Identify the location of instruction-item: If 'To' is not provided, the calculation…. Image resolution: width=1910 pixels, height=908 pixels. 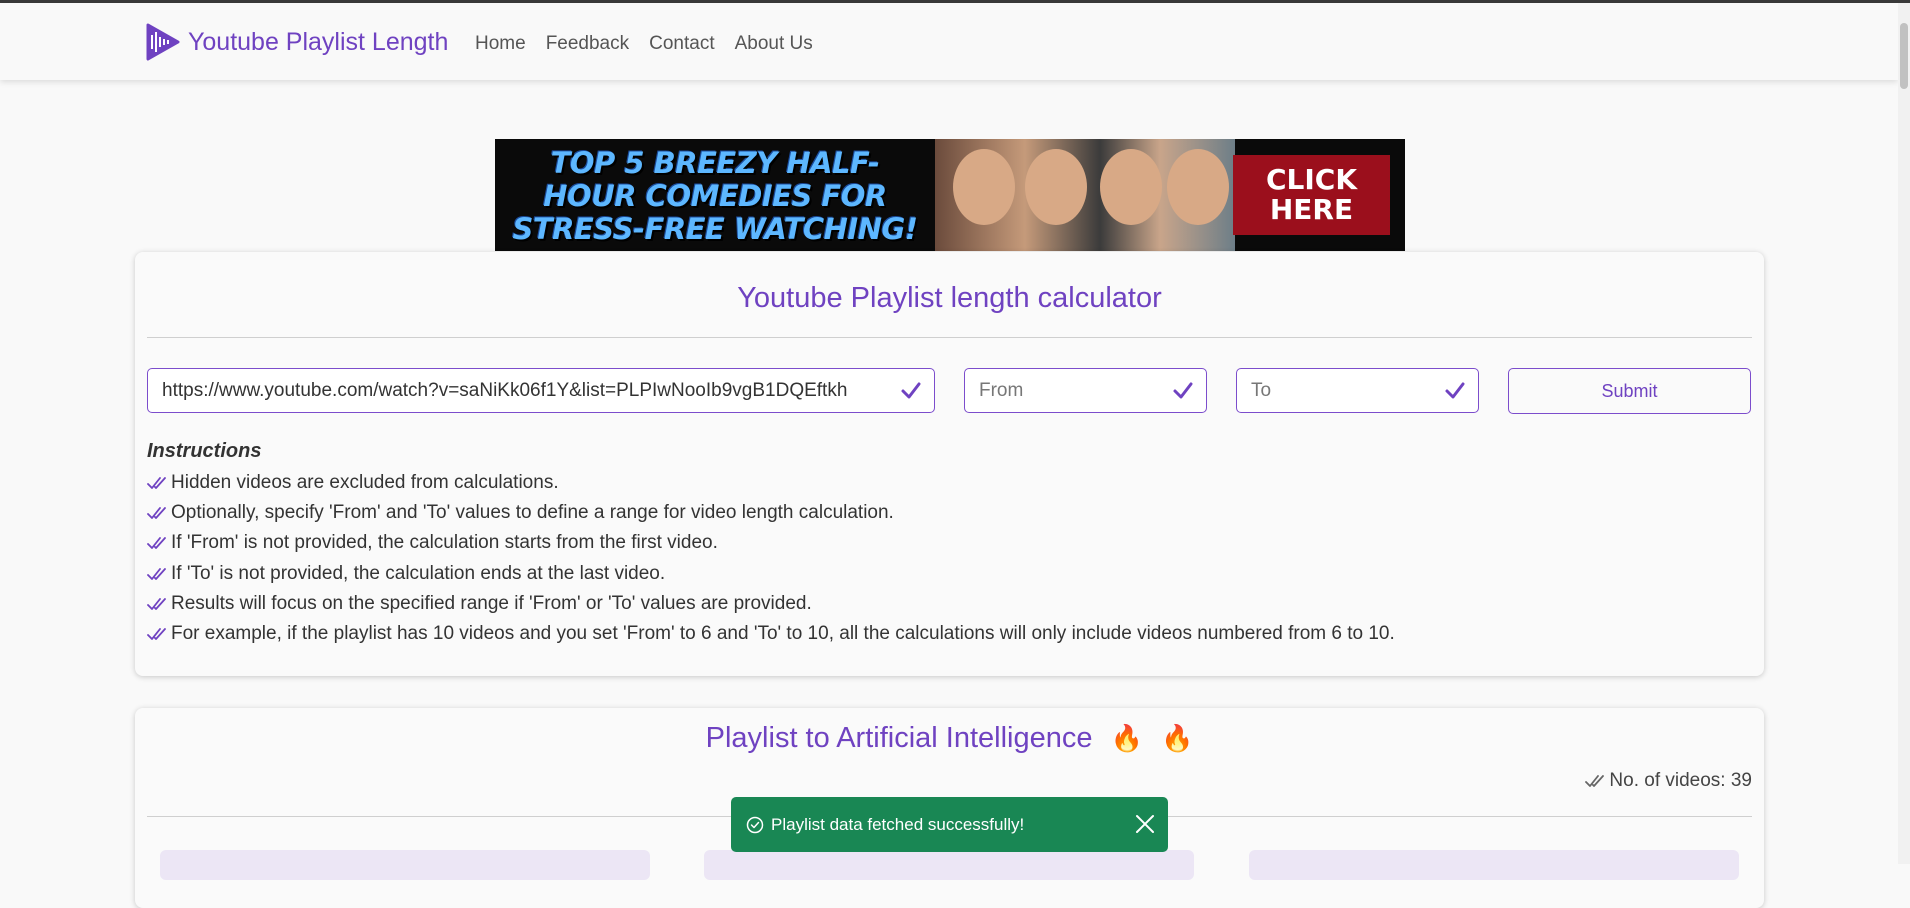
(771, 574).